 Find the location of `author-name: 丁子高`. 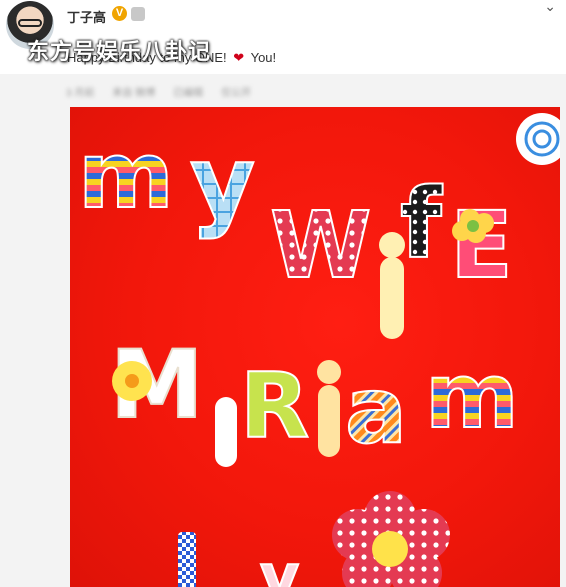

author-name: 丁子高 is located at coordinates (86, 16).